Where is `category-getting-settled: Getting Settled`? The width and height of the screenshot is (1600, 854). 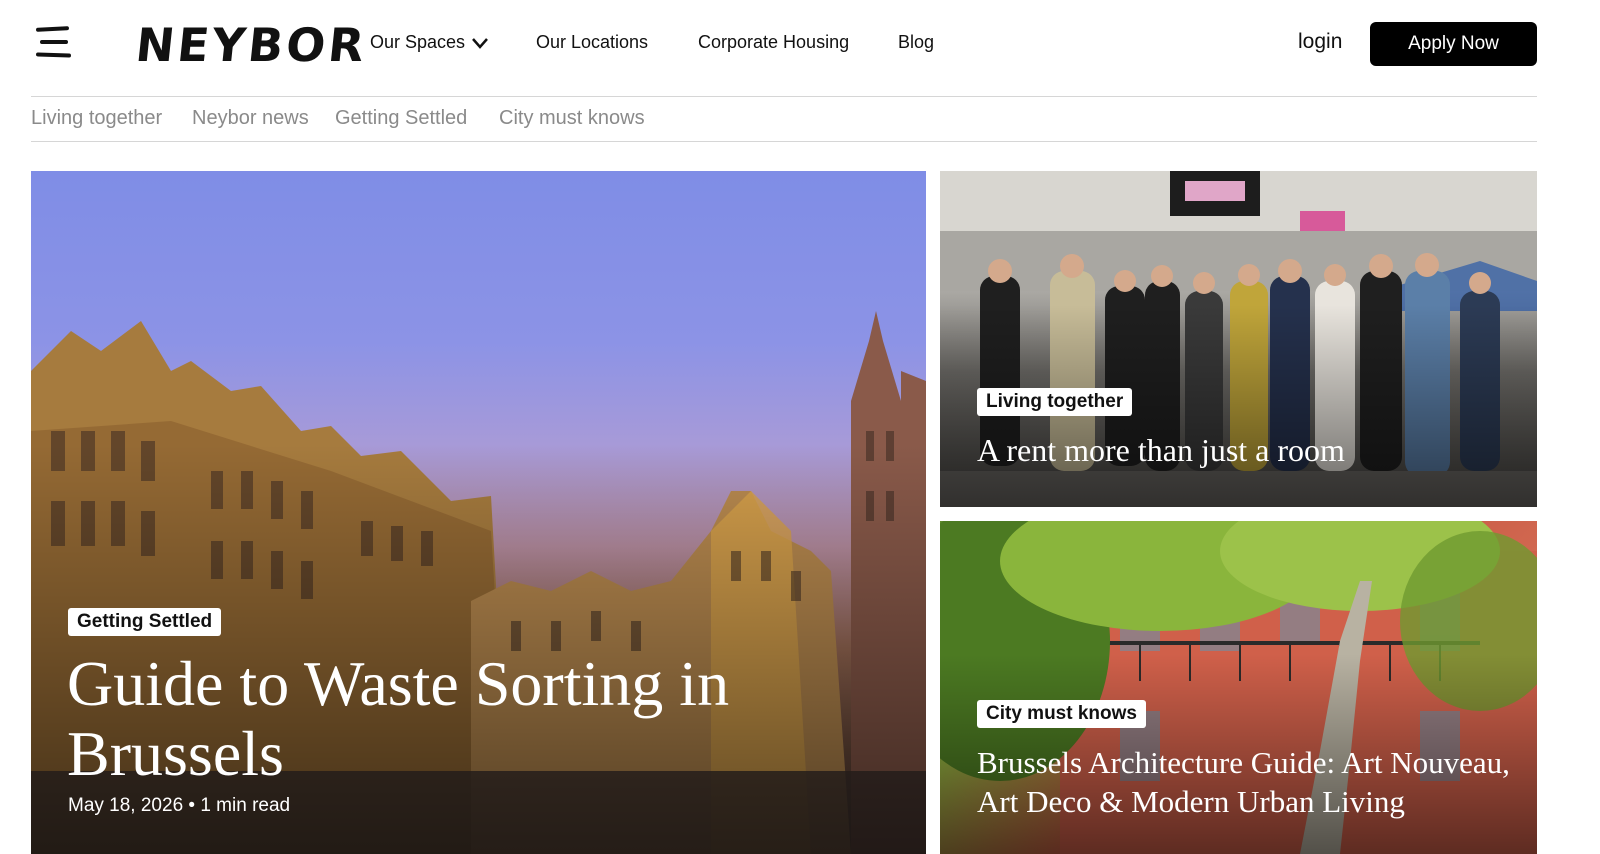
category-getting-settled: Getting Settled is located at coordinates (401, 118).